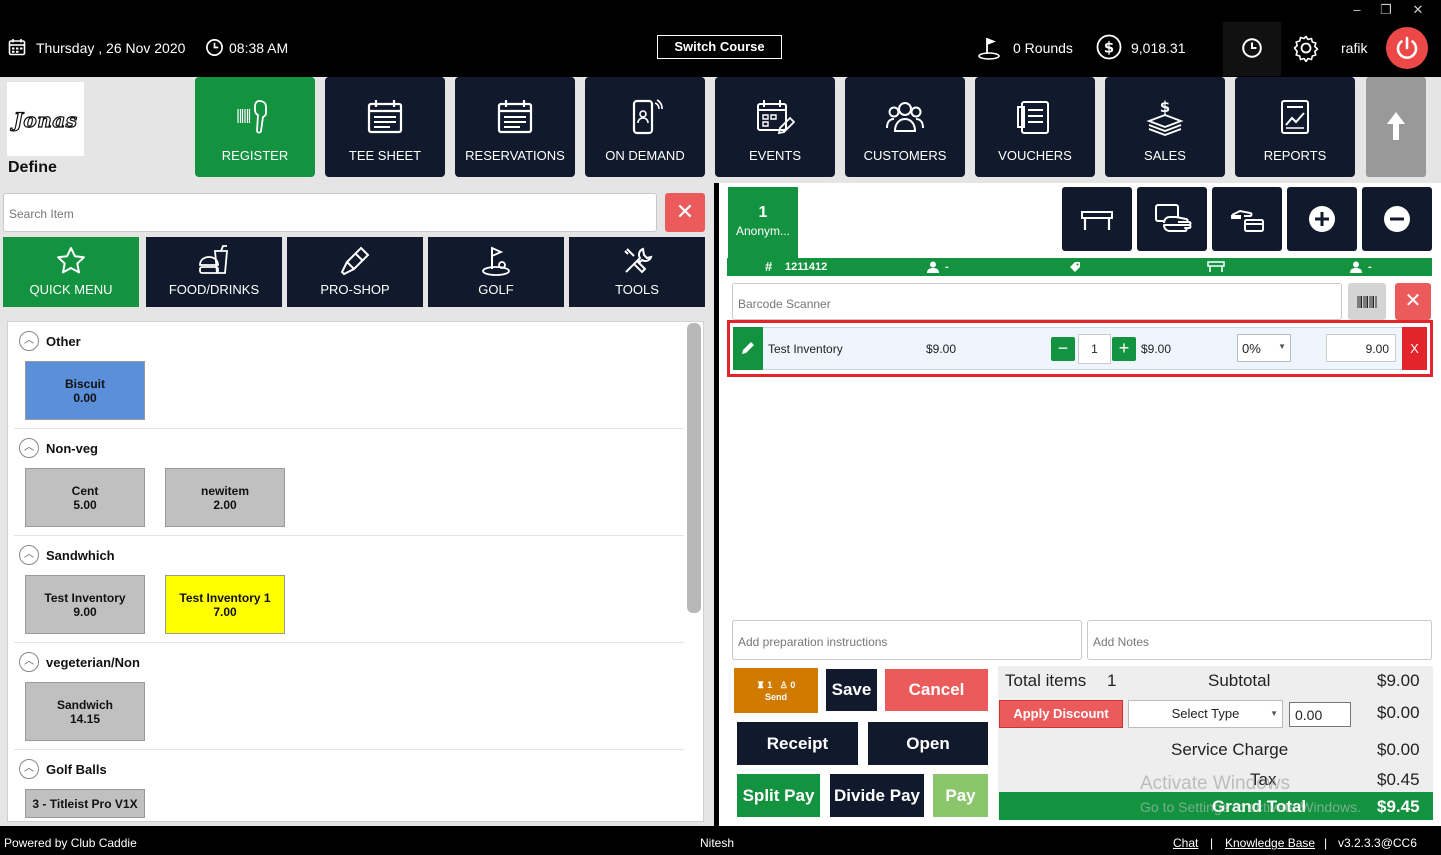 The image size is (1441, 855). I want to click on powered-by: Powered by Club Caddie, so click(70, 843).